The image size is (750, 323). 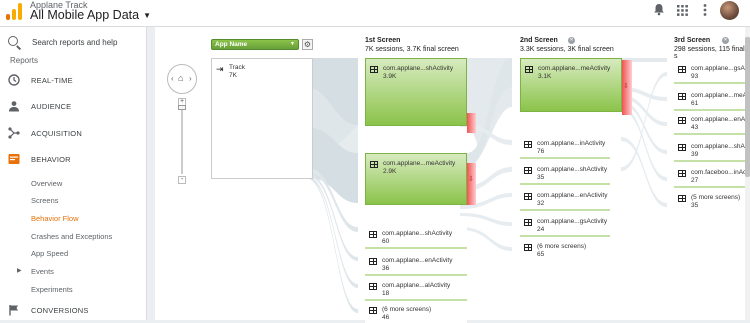 What do you see at coordinates (14, 106) in the screenshot?
I see `person-icon` at bounding box center [14, 106].